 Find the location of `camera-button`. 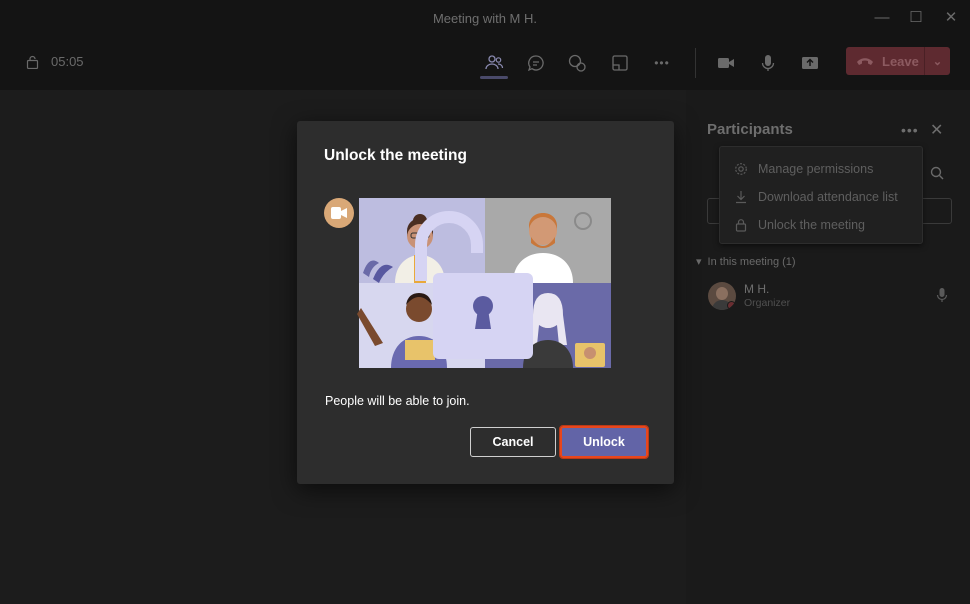

camera-button is located at coordinates (726, 63).